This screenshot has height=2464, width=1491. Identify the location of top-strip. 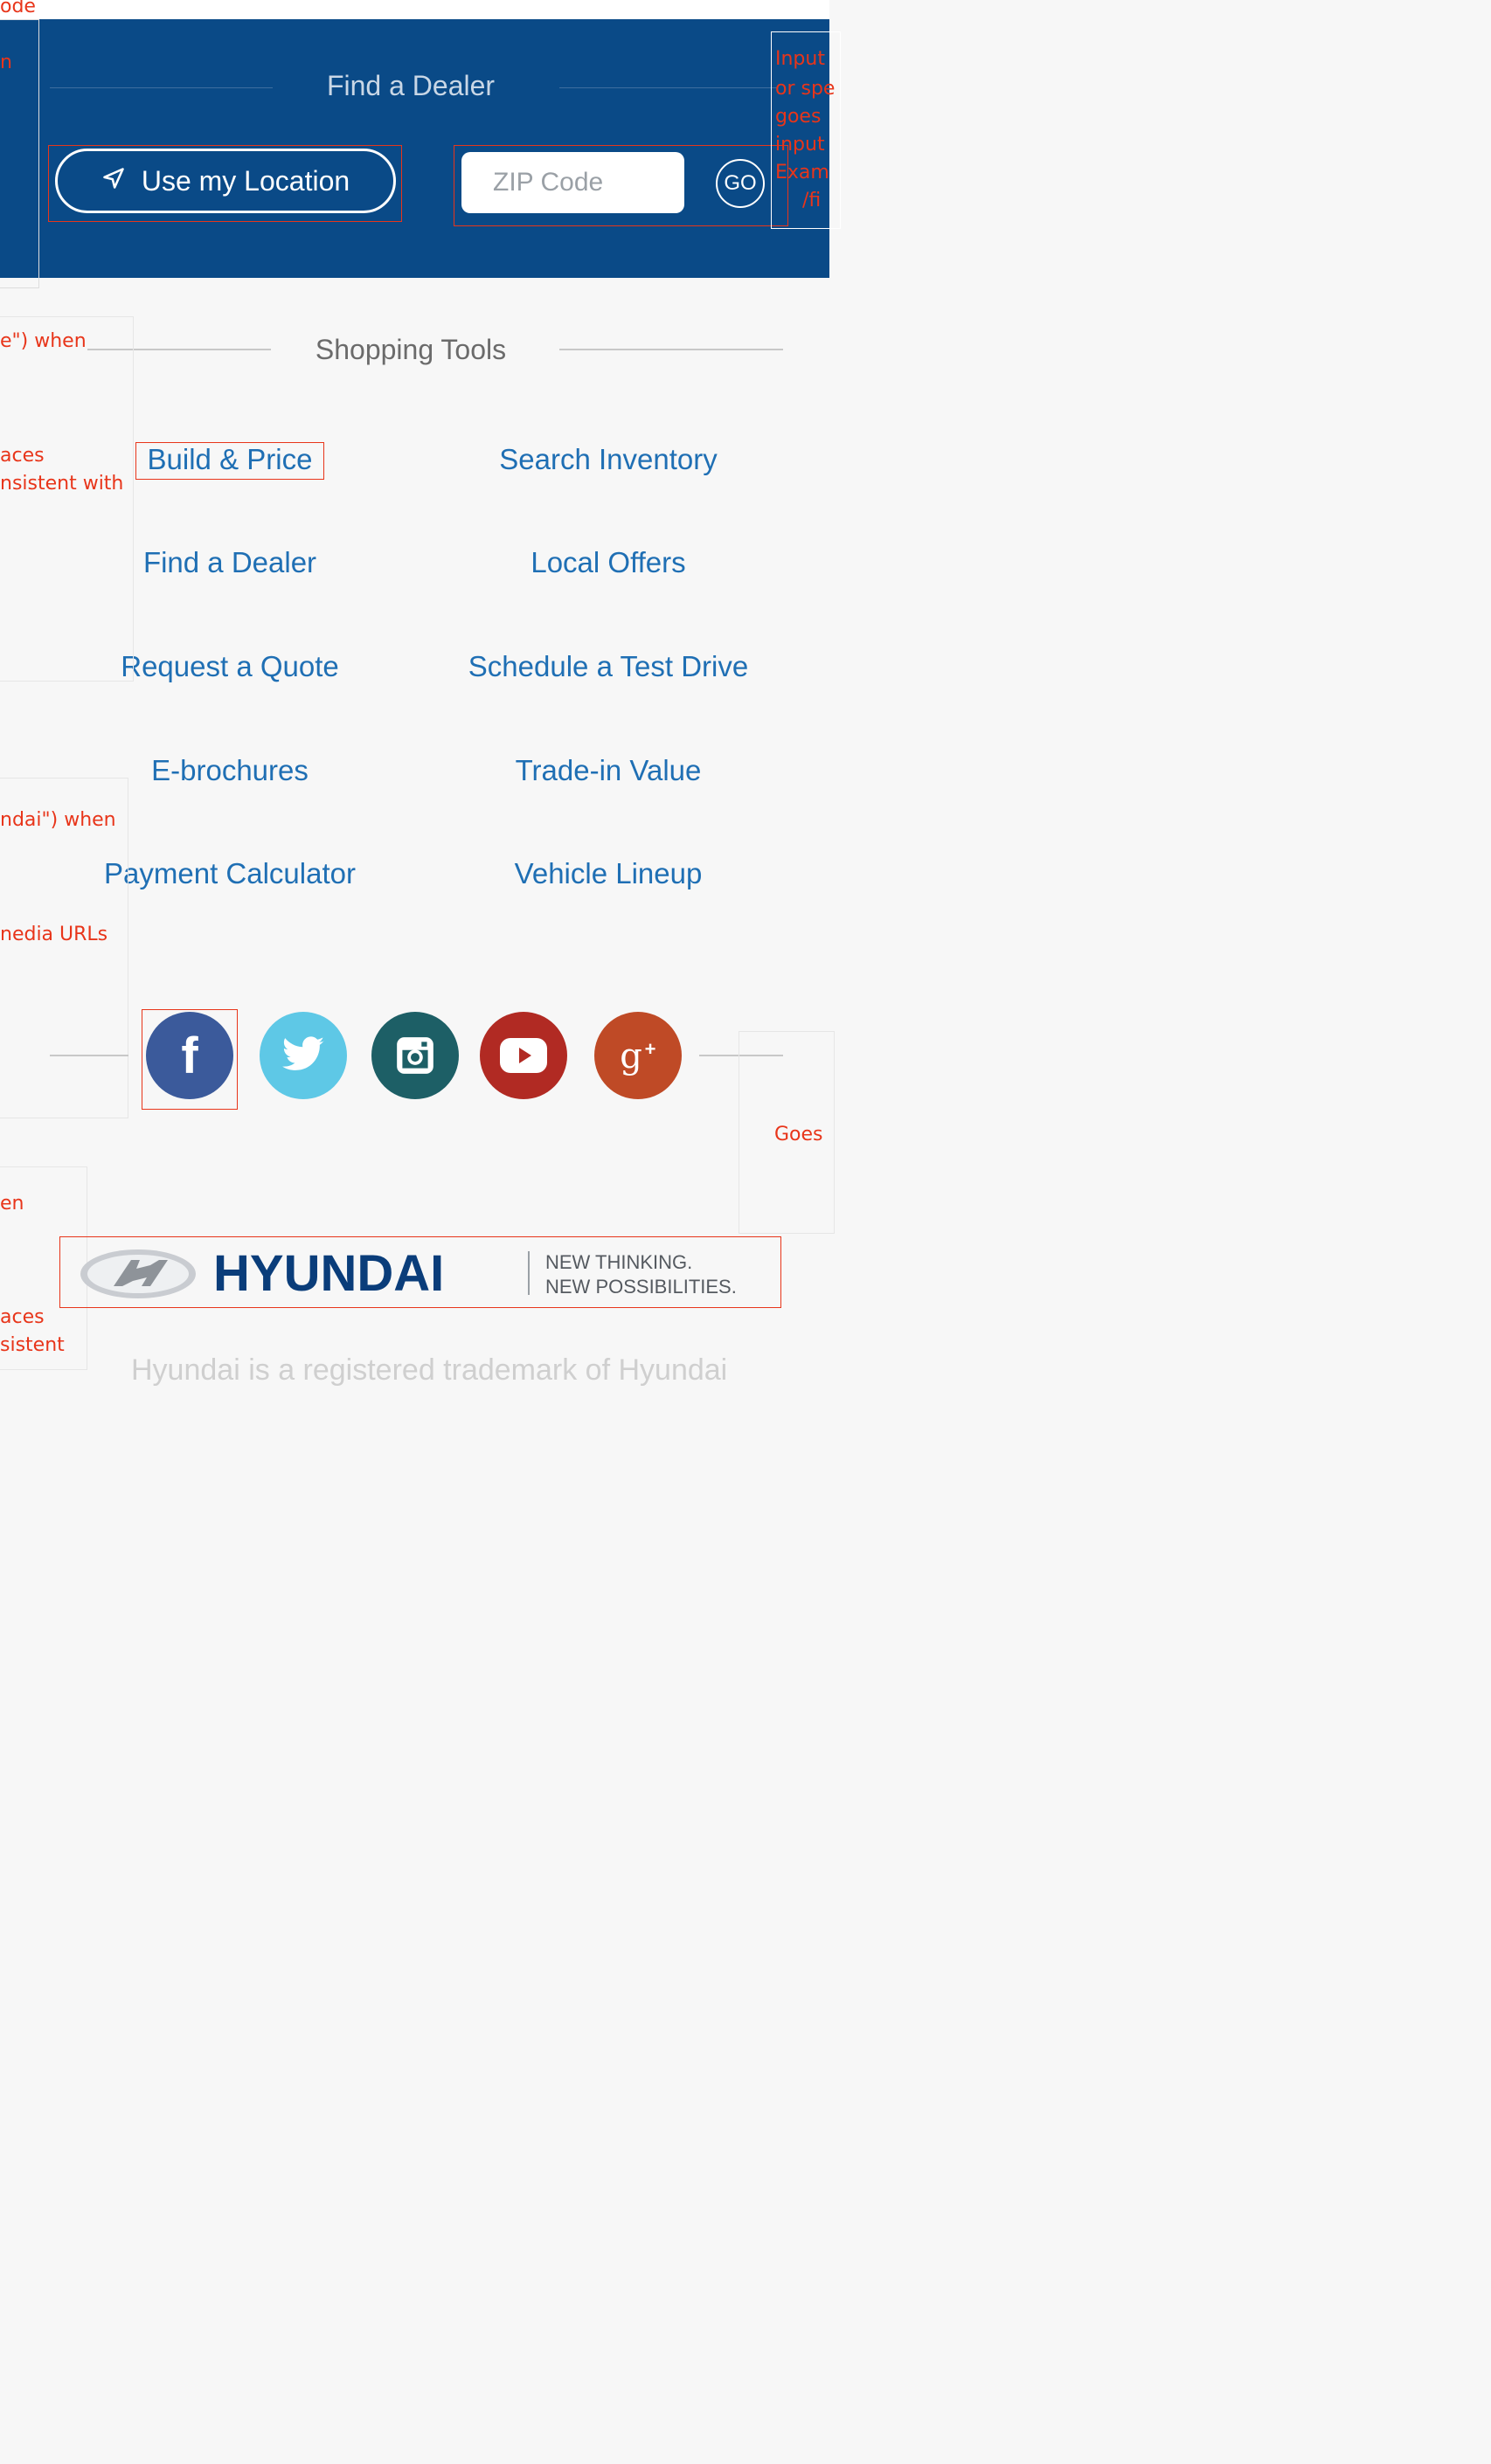
(414, 9).